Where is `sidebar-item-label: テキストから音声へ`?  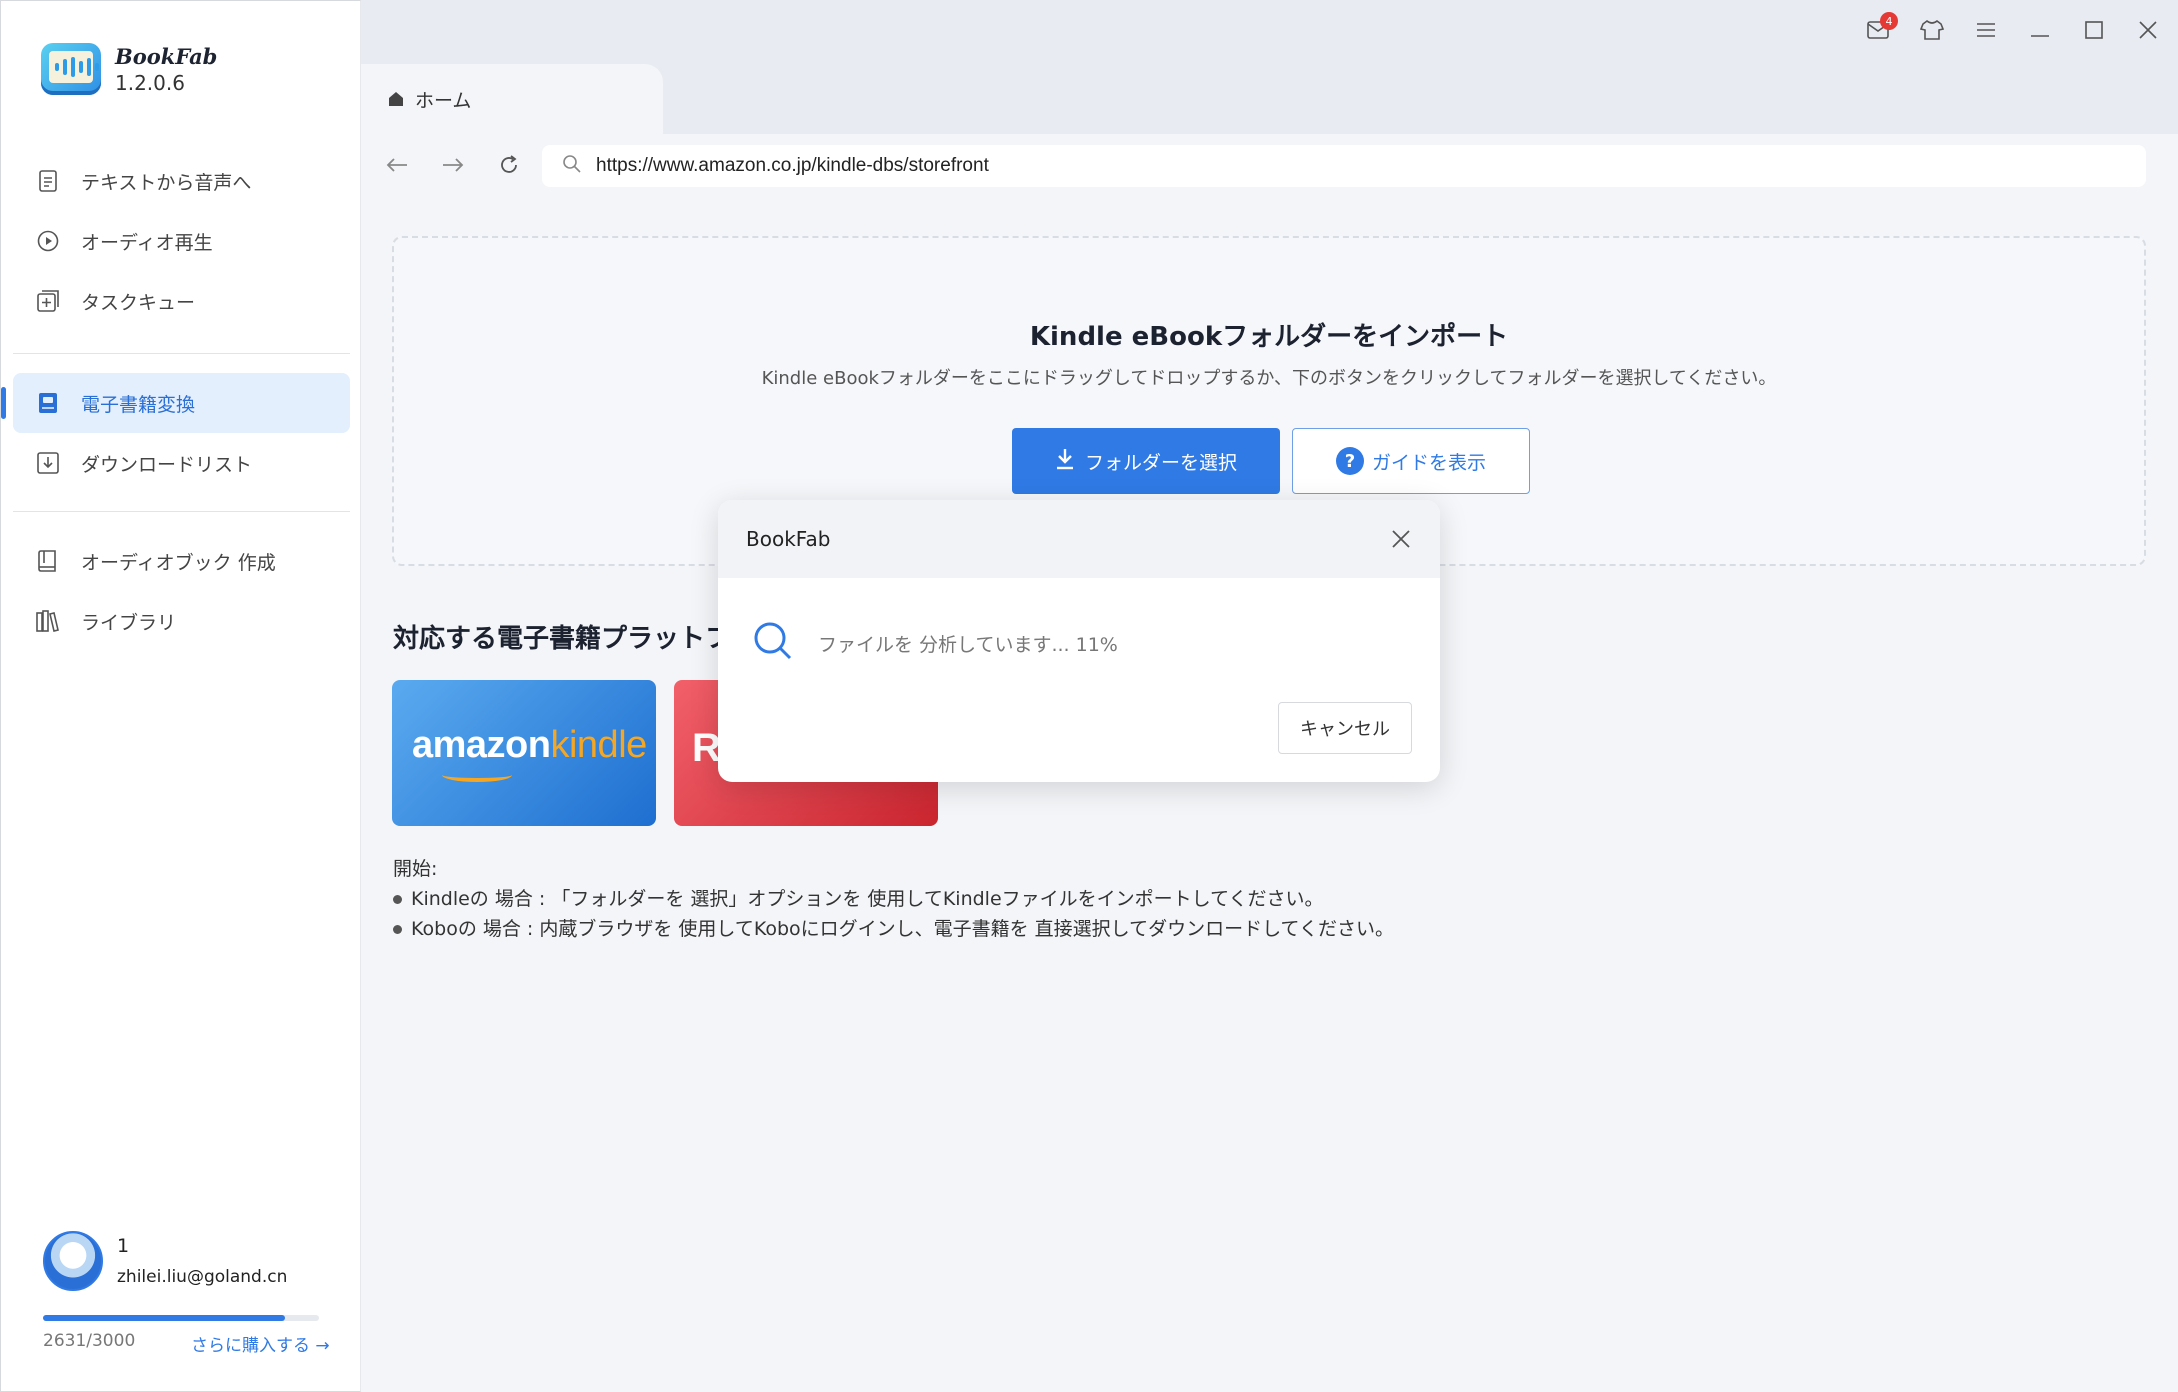 sidebar-item-label: テキストから音声へ is located at coordinates (166, 182).